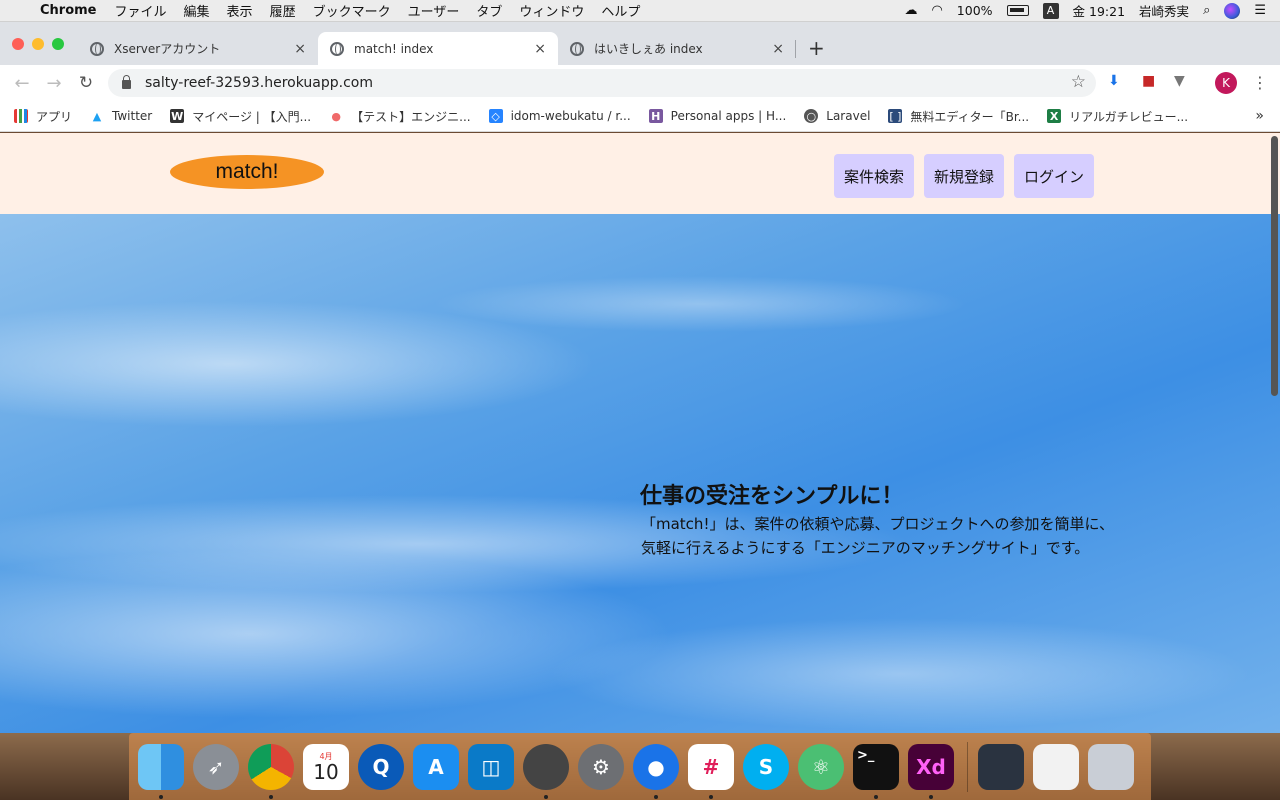 This screenshot has width=1280, height=800. I want to click on tab-xserver: Xserverアカウント ×, so click(198, 48).